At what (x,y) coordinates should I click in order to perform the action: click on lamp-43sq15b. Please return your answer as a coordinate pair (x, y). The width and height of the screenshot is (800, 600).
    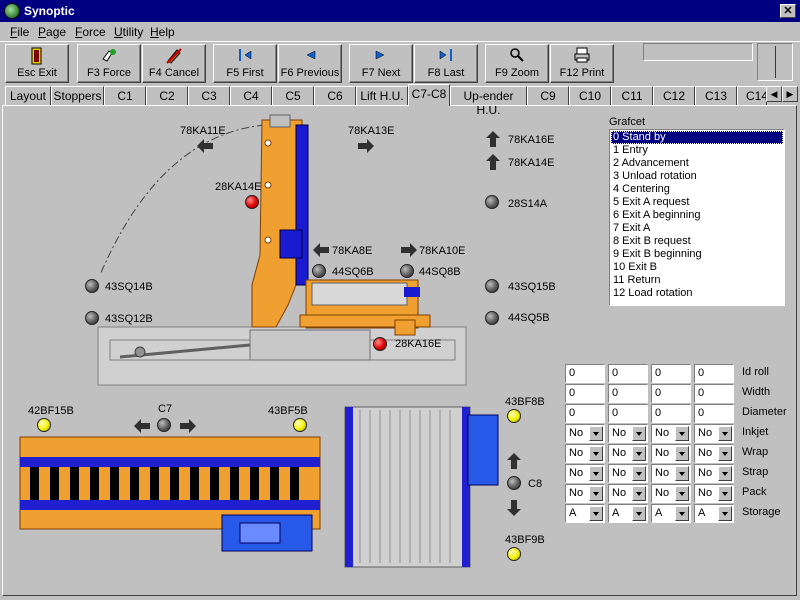
    Looking at the image, I should click on (492, 286).